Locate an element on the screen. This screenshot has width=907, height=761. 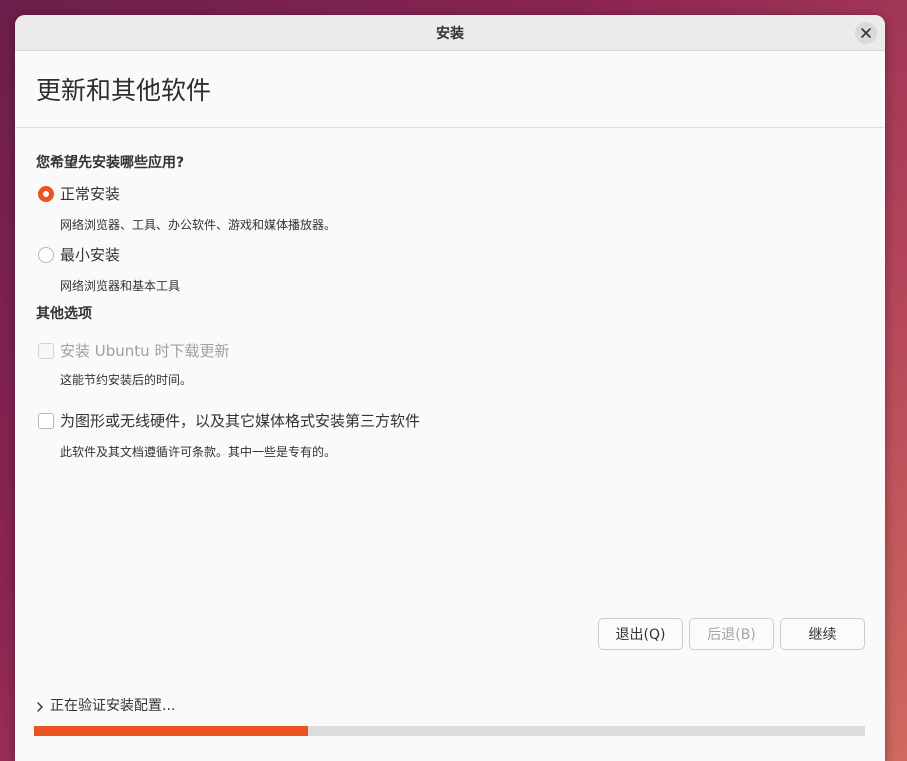
radio-normal-install: 正常安装 is located at coordinates (79, 193).